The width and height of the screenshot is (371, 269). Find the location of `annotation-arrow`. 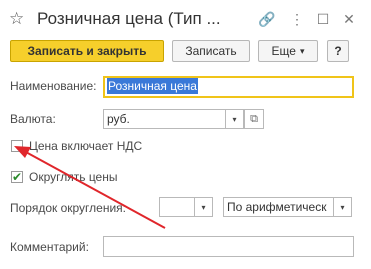

annotation-arrow is located at coordinates (90, 187).